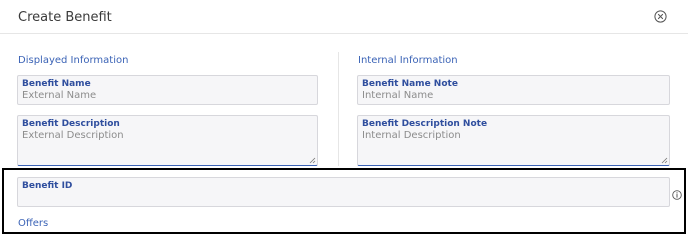 The height and width of the screenshot is (244, 688). I want to click on benefit-name-note-label: Benefit Name Note, so click(410, 84).